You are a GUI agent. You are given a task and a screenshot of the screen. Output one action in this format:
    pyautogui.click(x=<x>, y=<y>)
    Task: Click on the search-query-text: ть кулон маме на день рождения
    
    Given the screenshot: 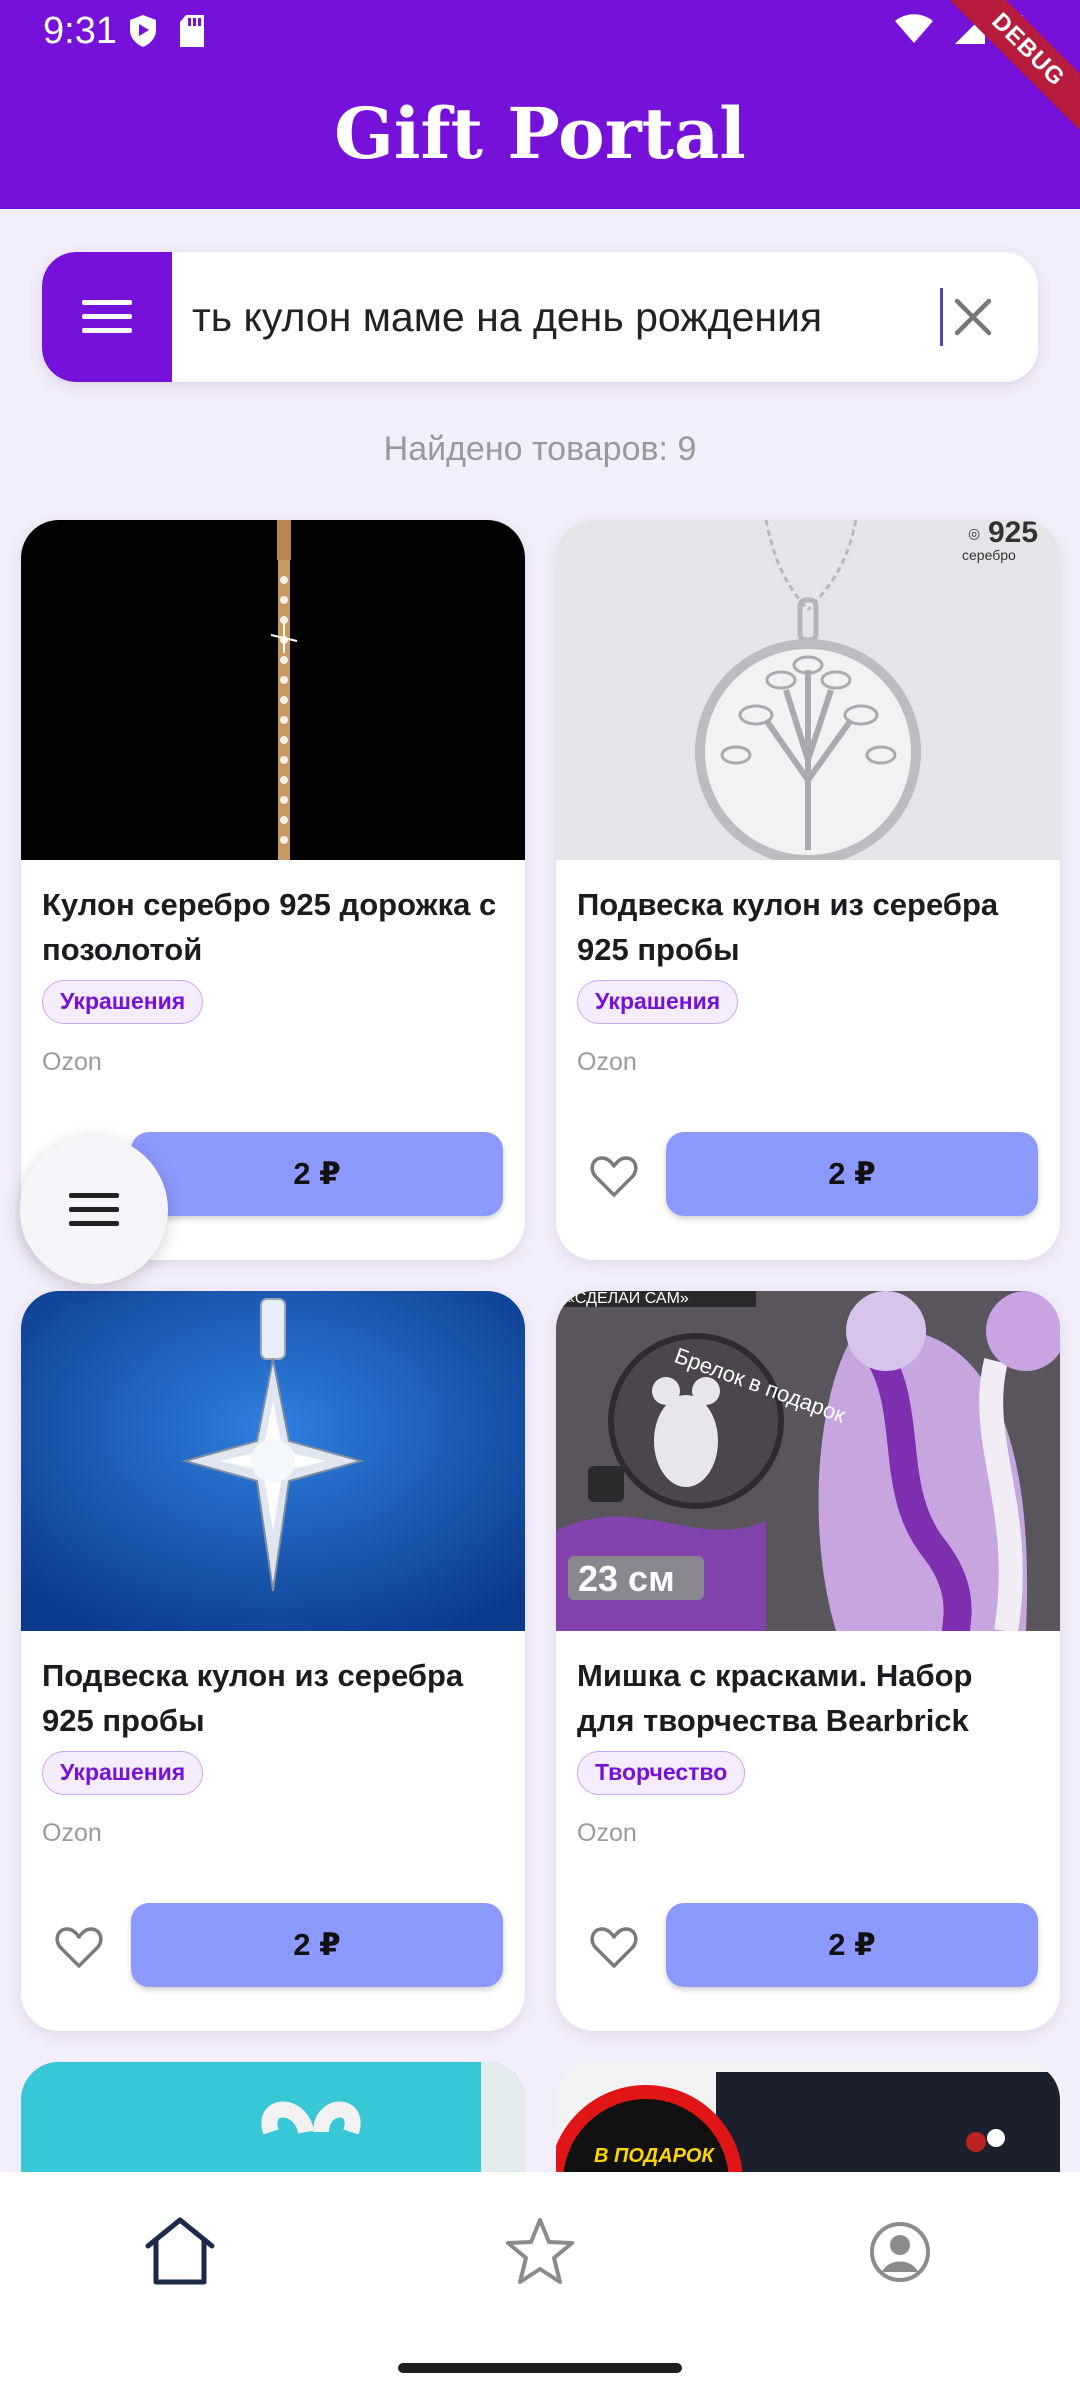 What is the action you would take?
    pyautogui.click(x=507, y=317)
    